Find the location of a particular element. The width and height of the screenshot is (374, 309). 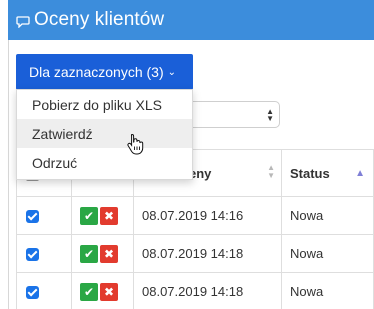

menu-item-approve: Zatwierdź is located at coordinates (104, 133).